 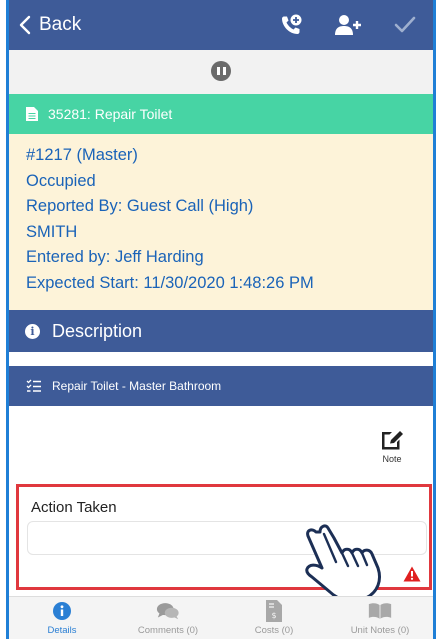 What do you see at coordinates (140, 206) in the screenshot?
I see `reported-by-line: Reported By: Guest Call (High)` at bounding box center [140, 206].